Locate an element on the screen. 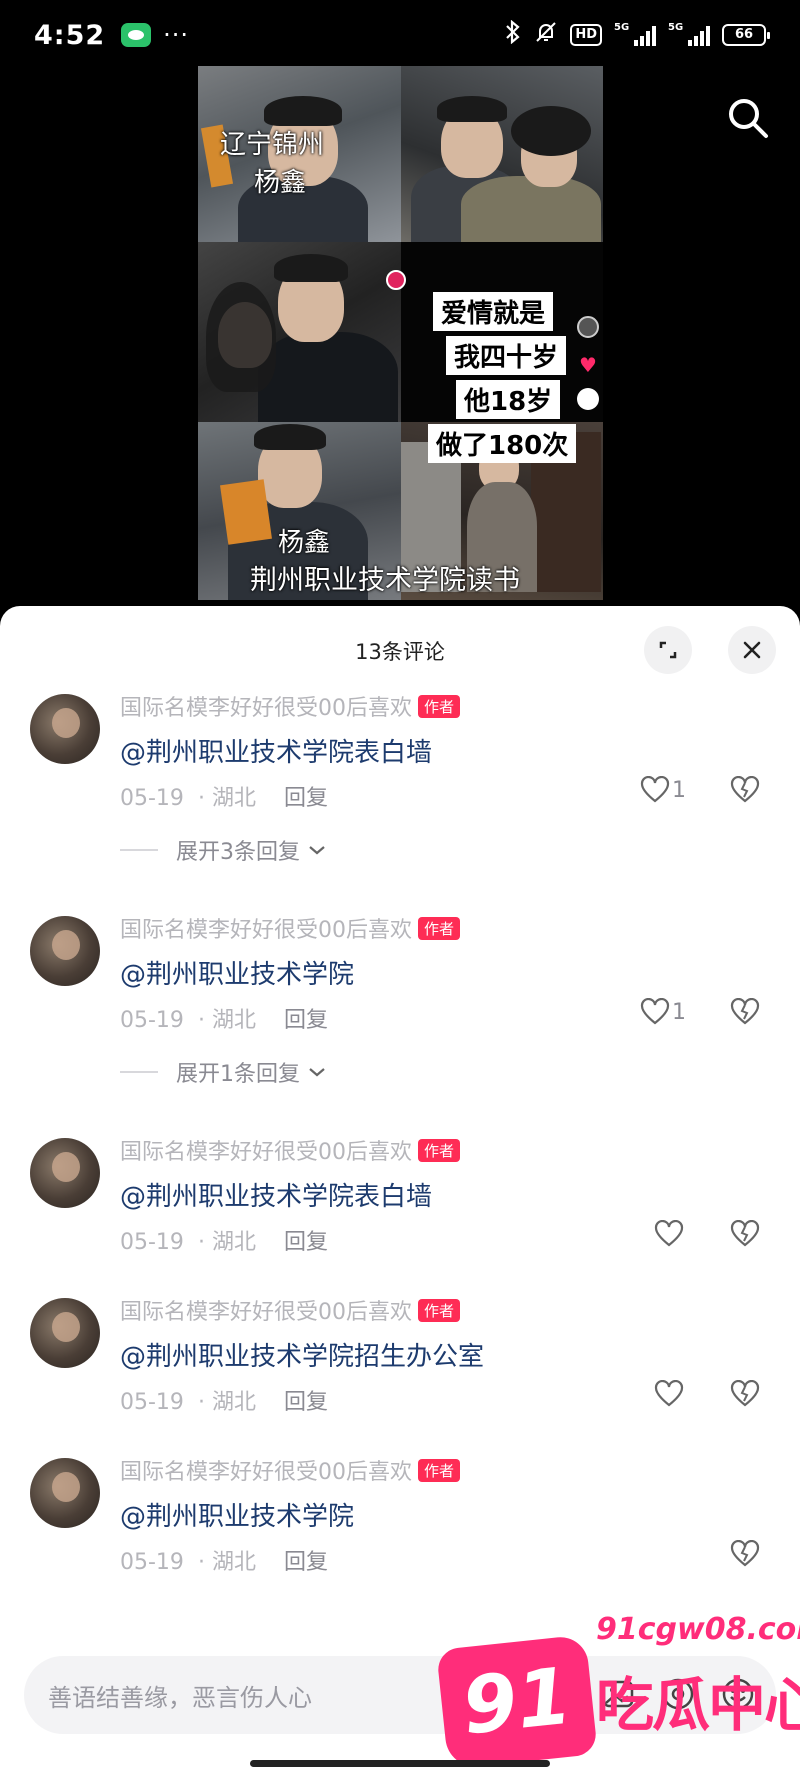  video-caption: 荆州职业技术学院读书 is located at coordinates (385, 580).